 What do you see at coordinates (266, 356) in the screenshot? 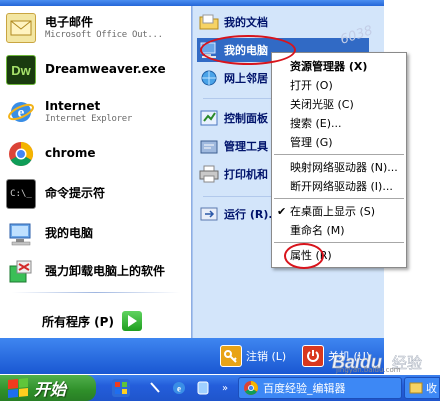
I see `logoff-label: 注销 (L)` at bounding box center [266, 356].